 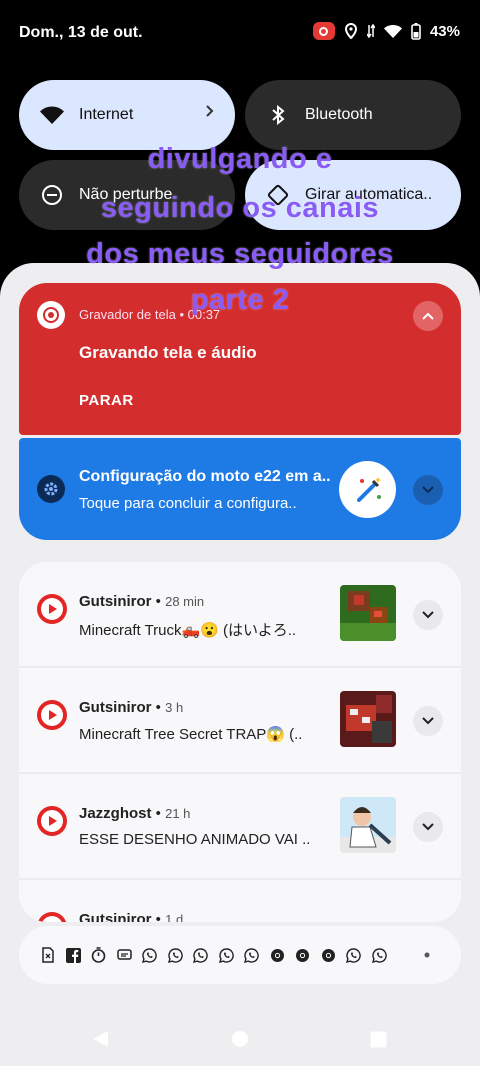 I want to click on notification-time: 3 h, so click(x=174, y=707).